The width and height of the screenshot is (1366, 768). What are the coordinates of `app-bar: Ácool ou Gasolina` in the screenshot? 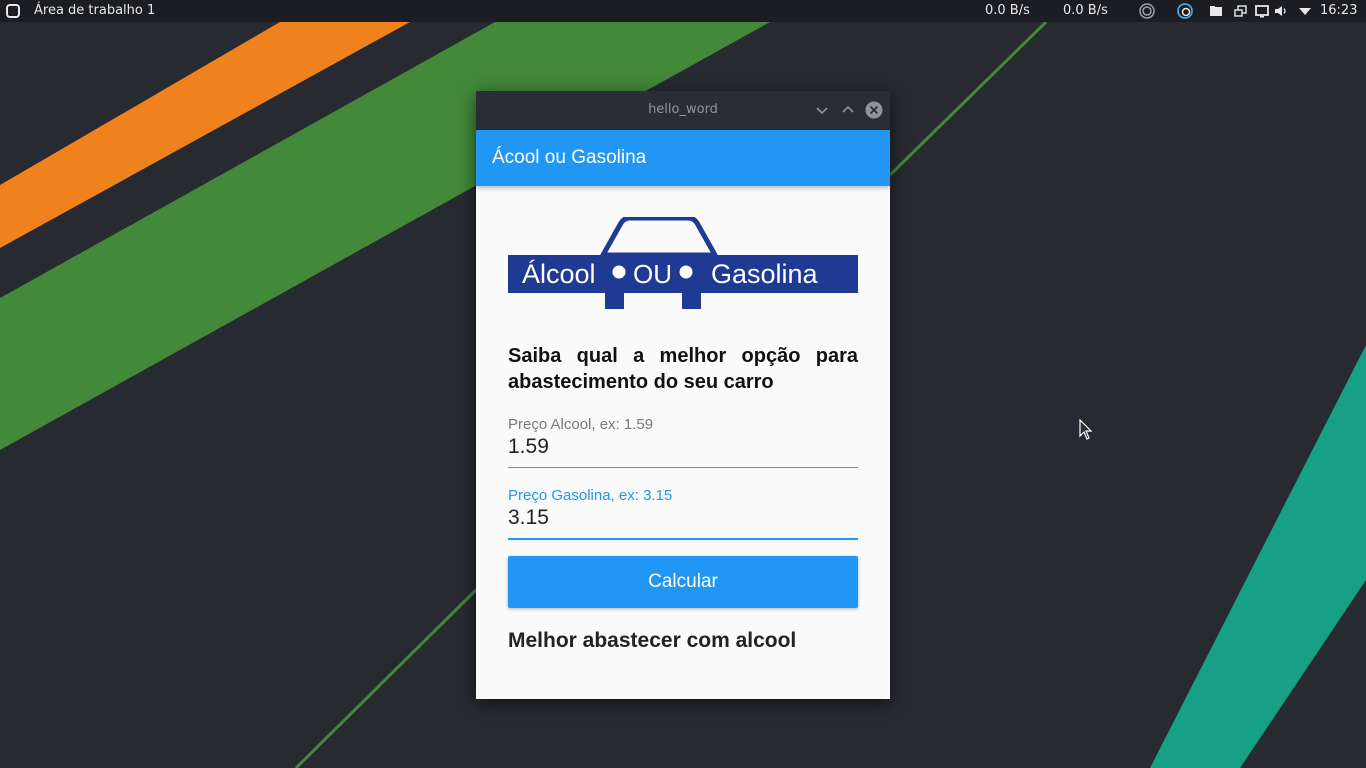 It's located at (683, 158).